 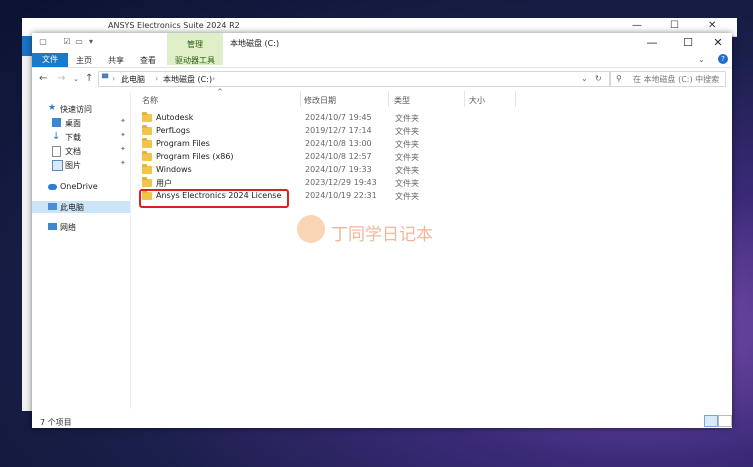 What do you see at coordinates (57, 165) in the screenshot?
I see `pictures-icon` at bounding box center [57, 165].